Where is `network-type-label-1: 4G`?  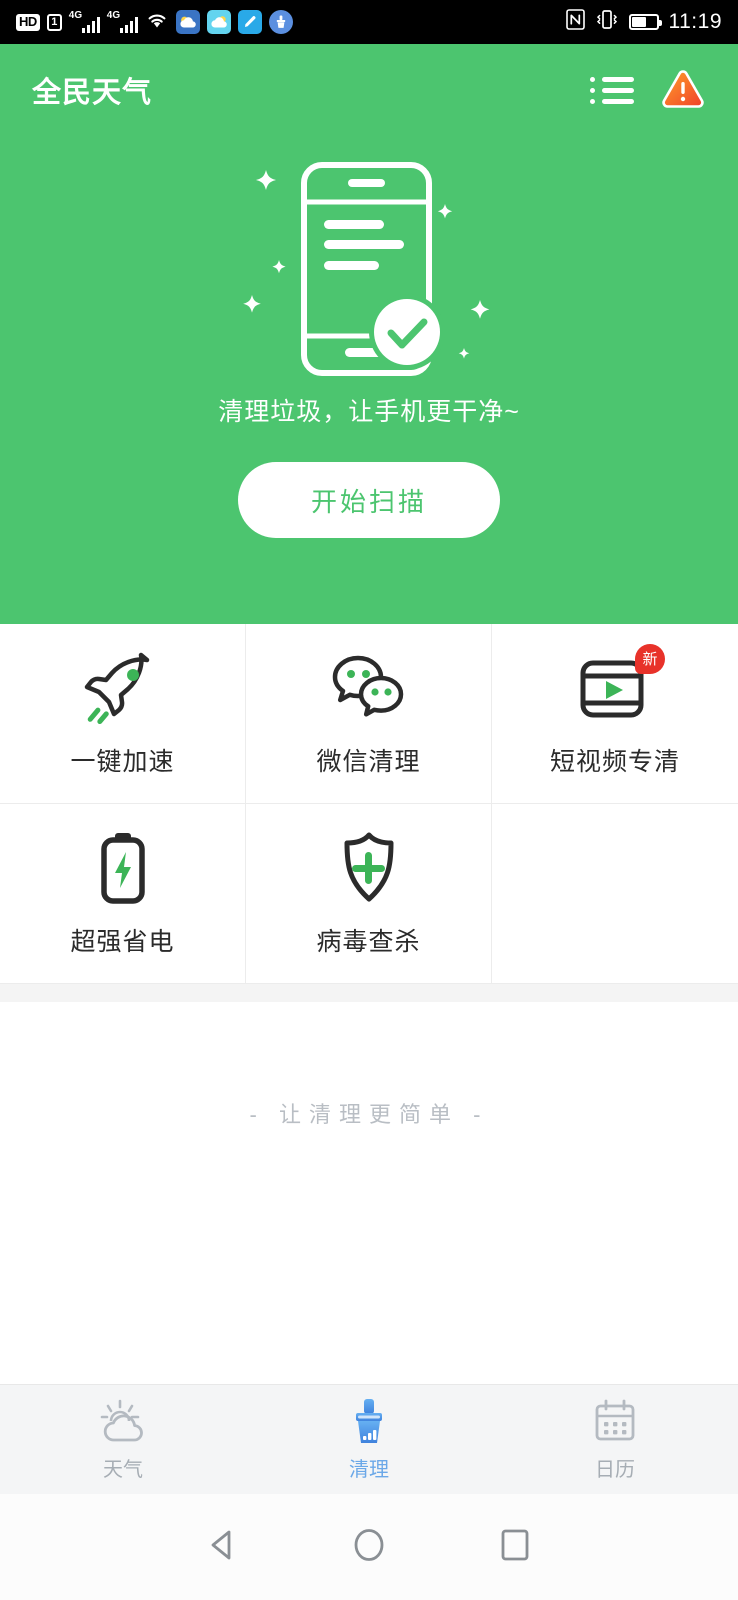 network-type-label-1: 4G is located at coordinates (75, 15).